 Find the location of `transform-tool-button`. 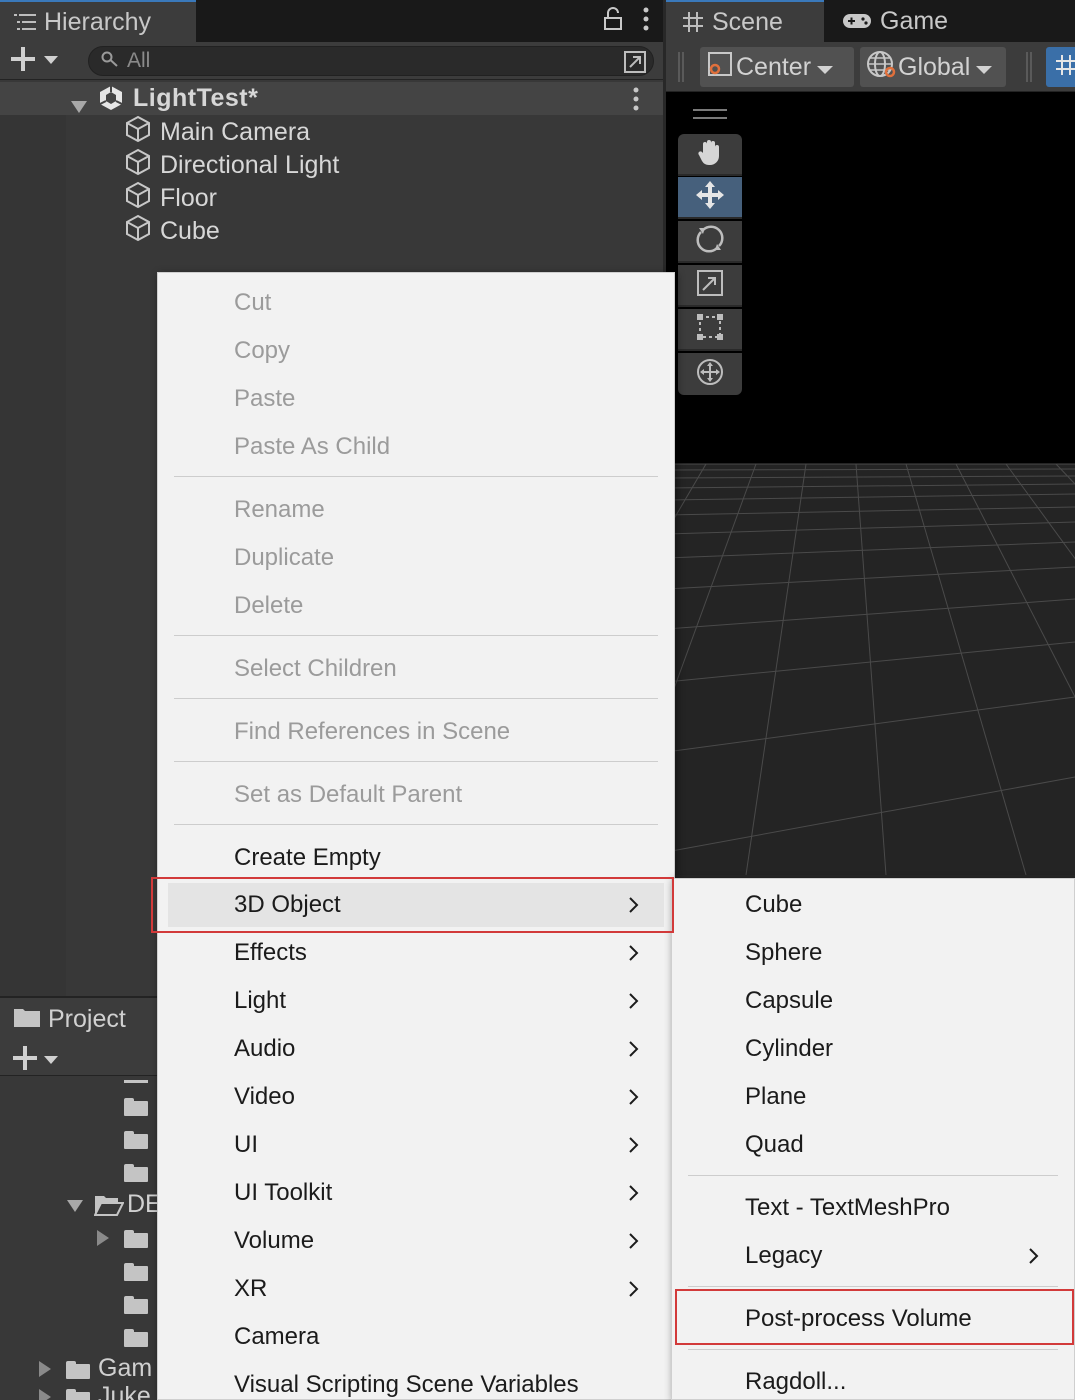

transform-tool-button is located at coordinates (710, 374).